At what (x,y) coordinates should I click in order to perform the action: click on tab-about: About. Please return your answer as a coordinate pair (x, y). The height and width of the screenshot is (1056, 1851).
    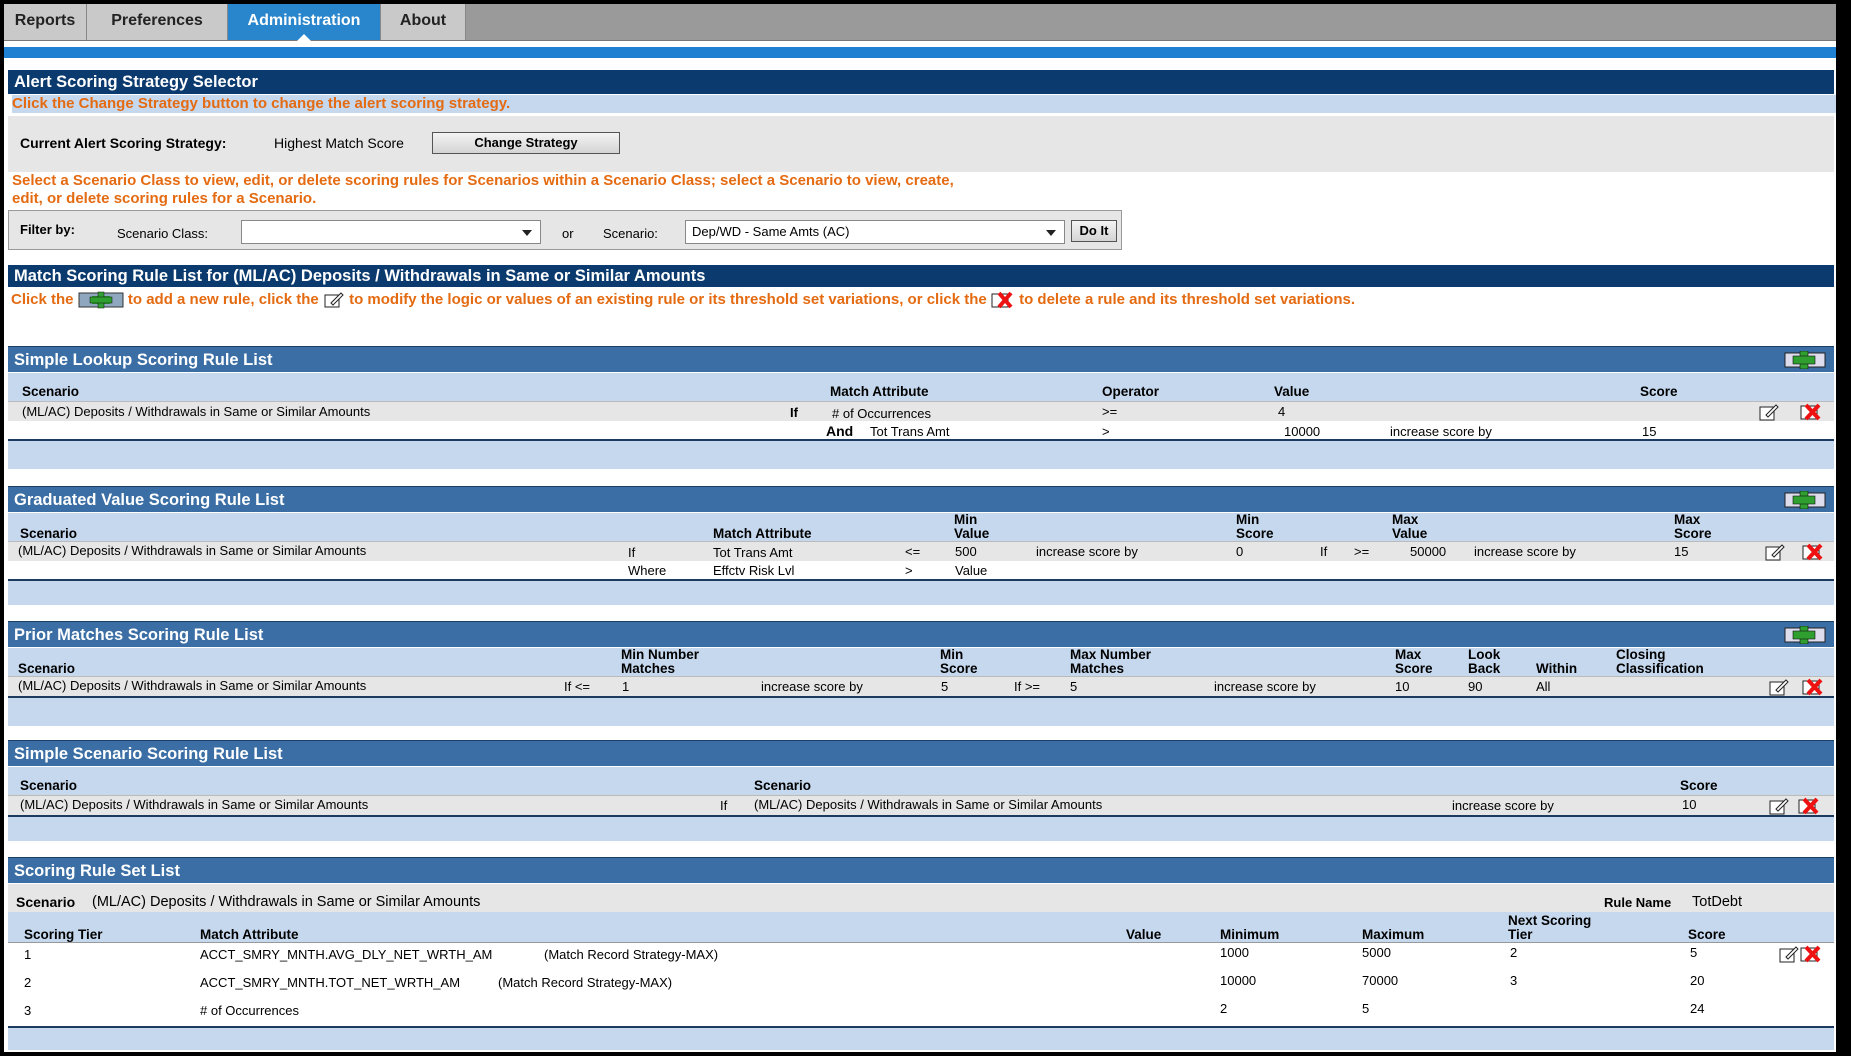
    Looking at the image, I should click on (423, 22).